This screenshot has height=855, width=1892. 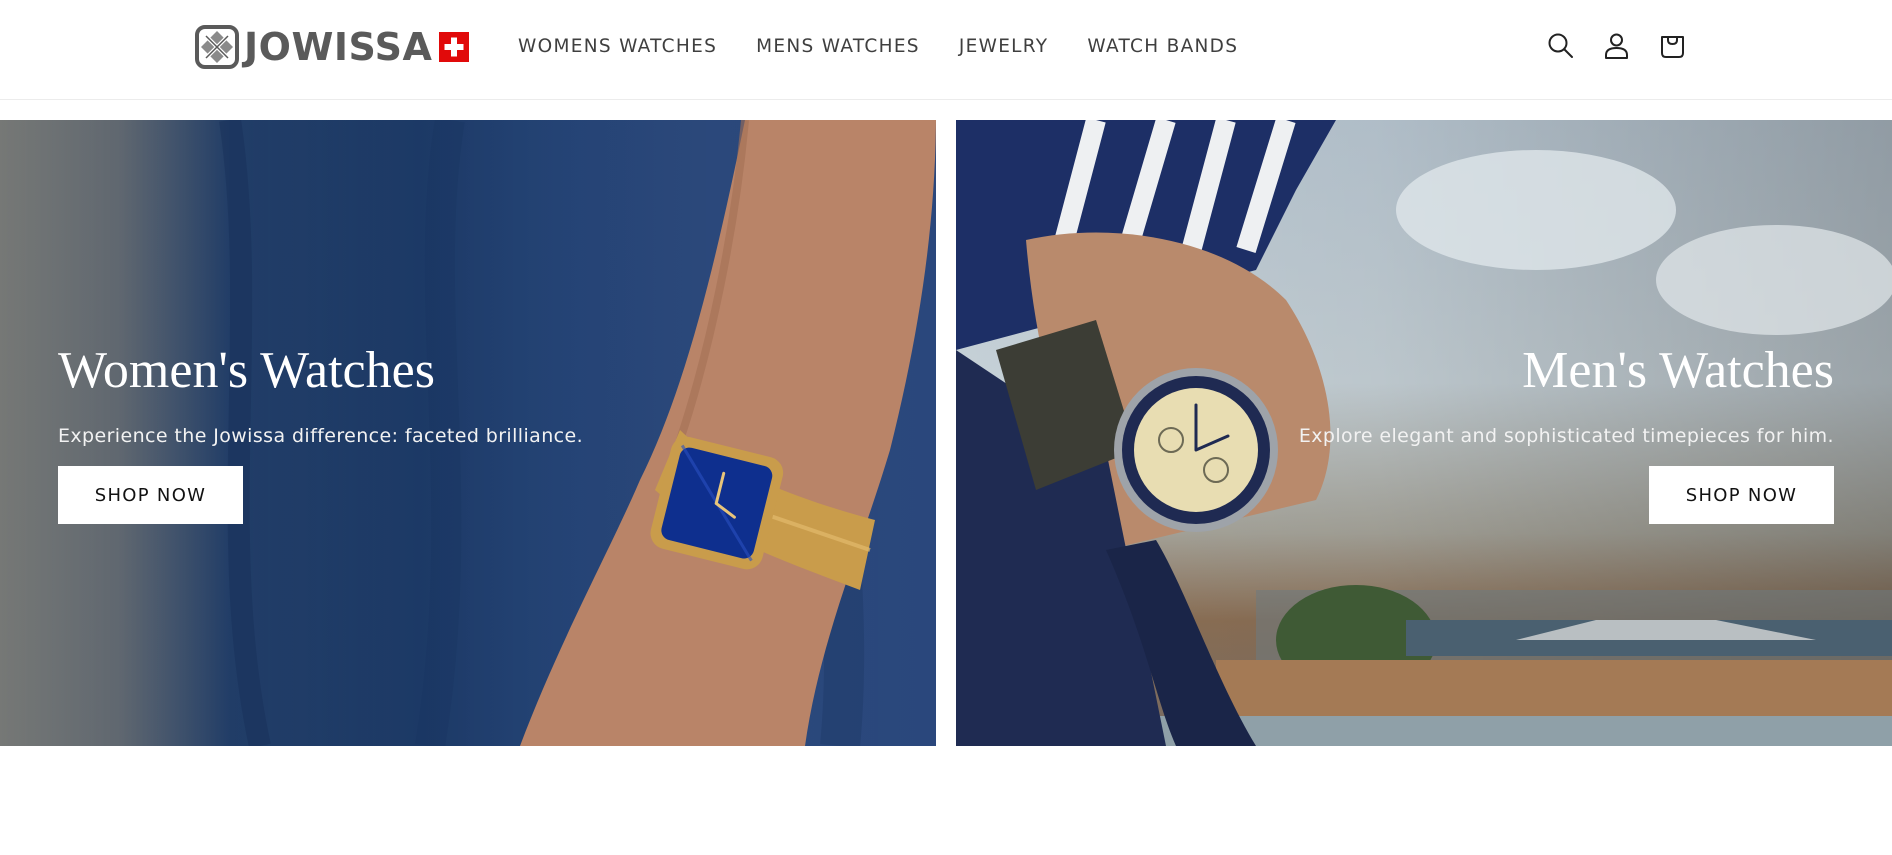 I want to click on brand-name: JOWISSA, so click(x=338, y=47).